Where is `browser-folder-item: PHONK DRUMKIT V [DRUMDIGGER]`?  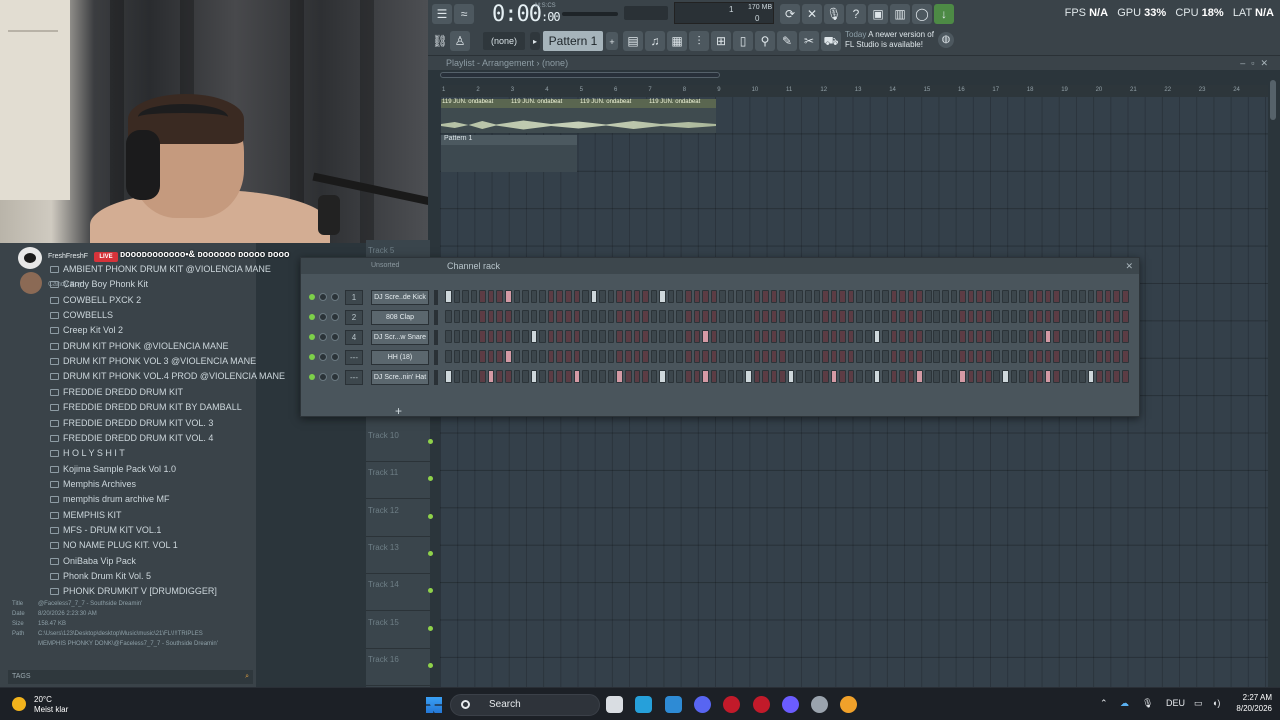
browser-folder-item: PHONK DRUMKIT V [DRUMDIGGER] is located at coordinates (133, 591).